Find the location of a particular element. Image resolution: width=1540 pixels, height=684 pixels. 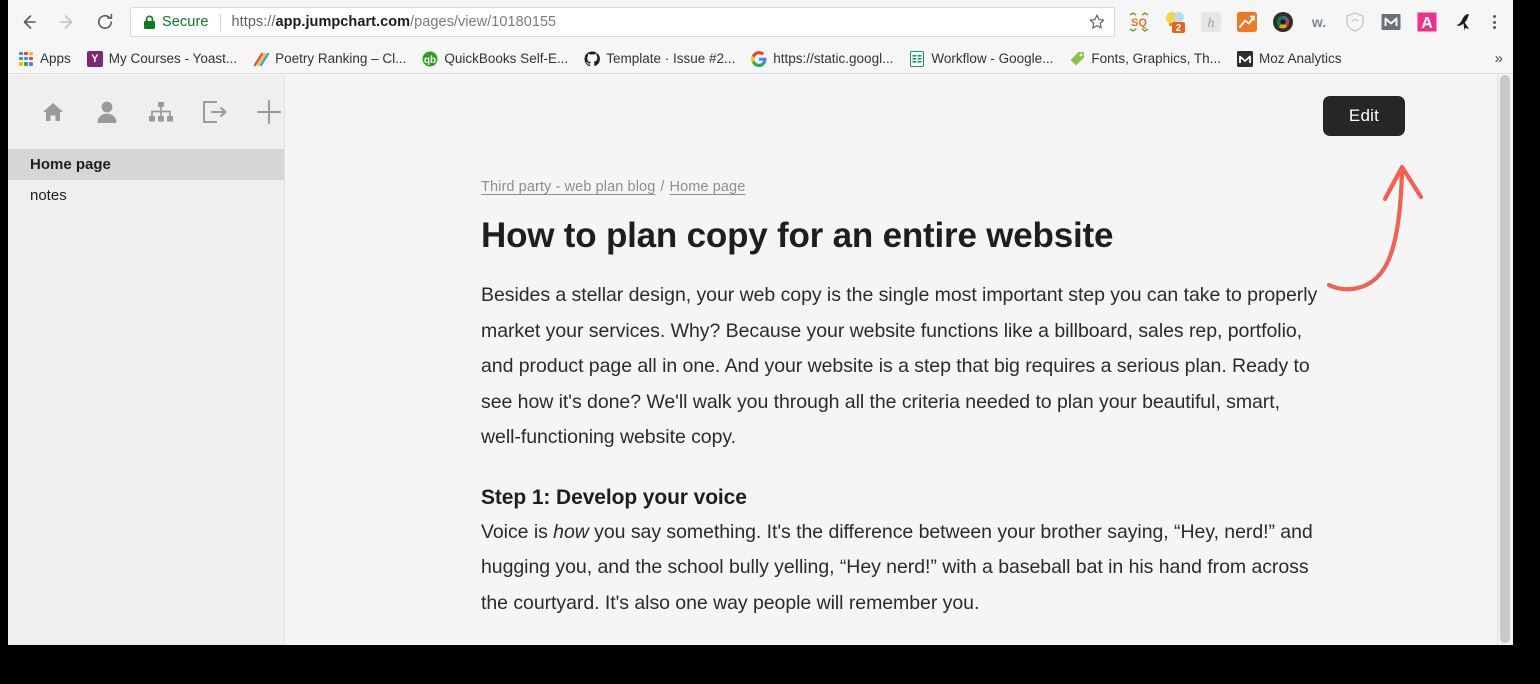

reload-button is located at coordinates (105, 22).